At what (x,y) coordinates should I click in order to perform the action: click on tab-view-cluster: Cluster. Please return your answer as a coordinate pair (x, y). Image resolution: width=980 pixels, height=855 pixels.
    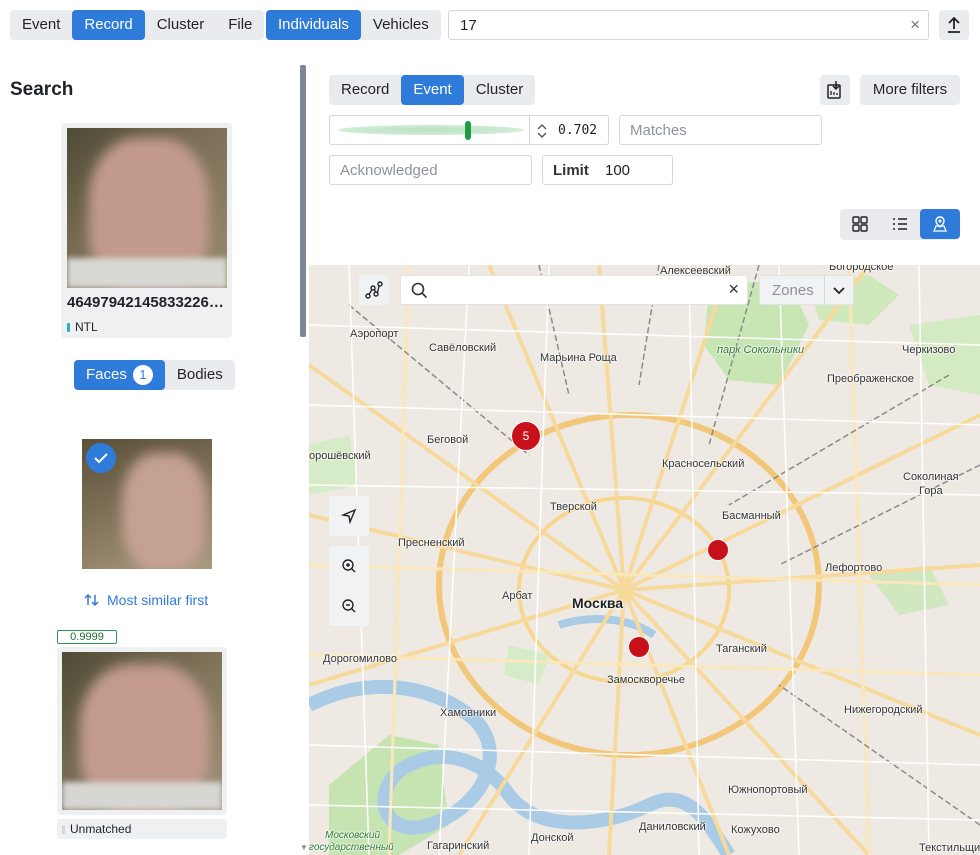
    Looking at the image, I should click on (500, 90).